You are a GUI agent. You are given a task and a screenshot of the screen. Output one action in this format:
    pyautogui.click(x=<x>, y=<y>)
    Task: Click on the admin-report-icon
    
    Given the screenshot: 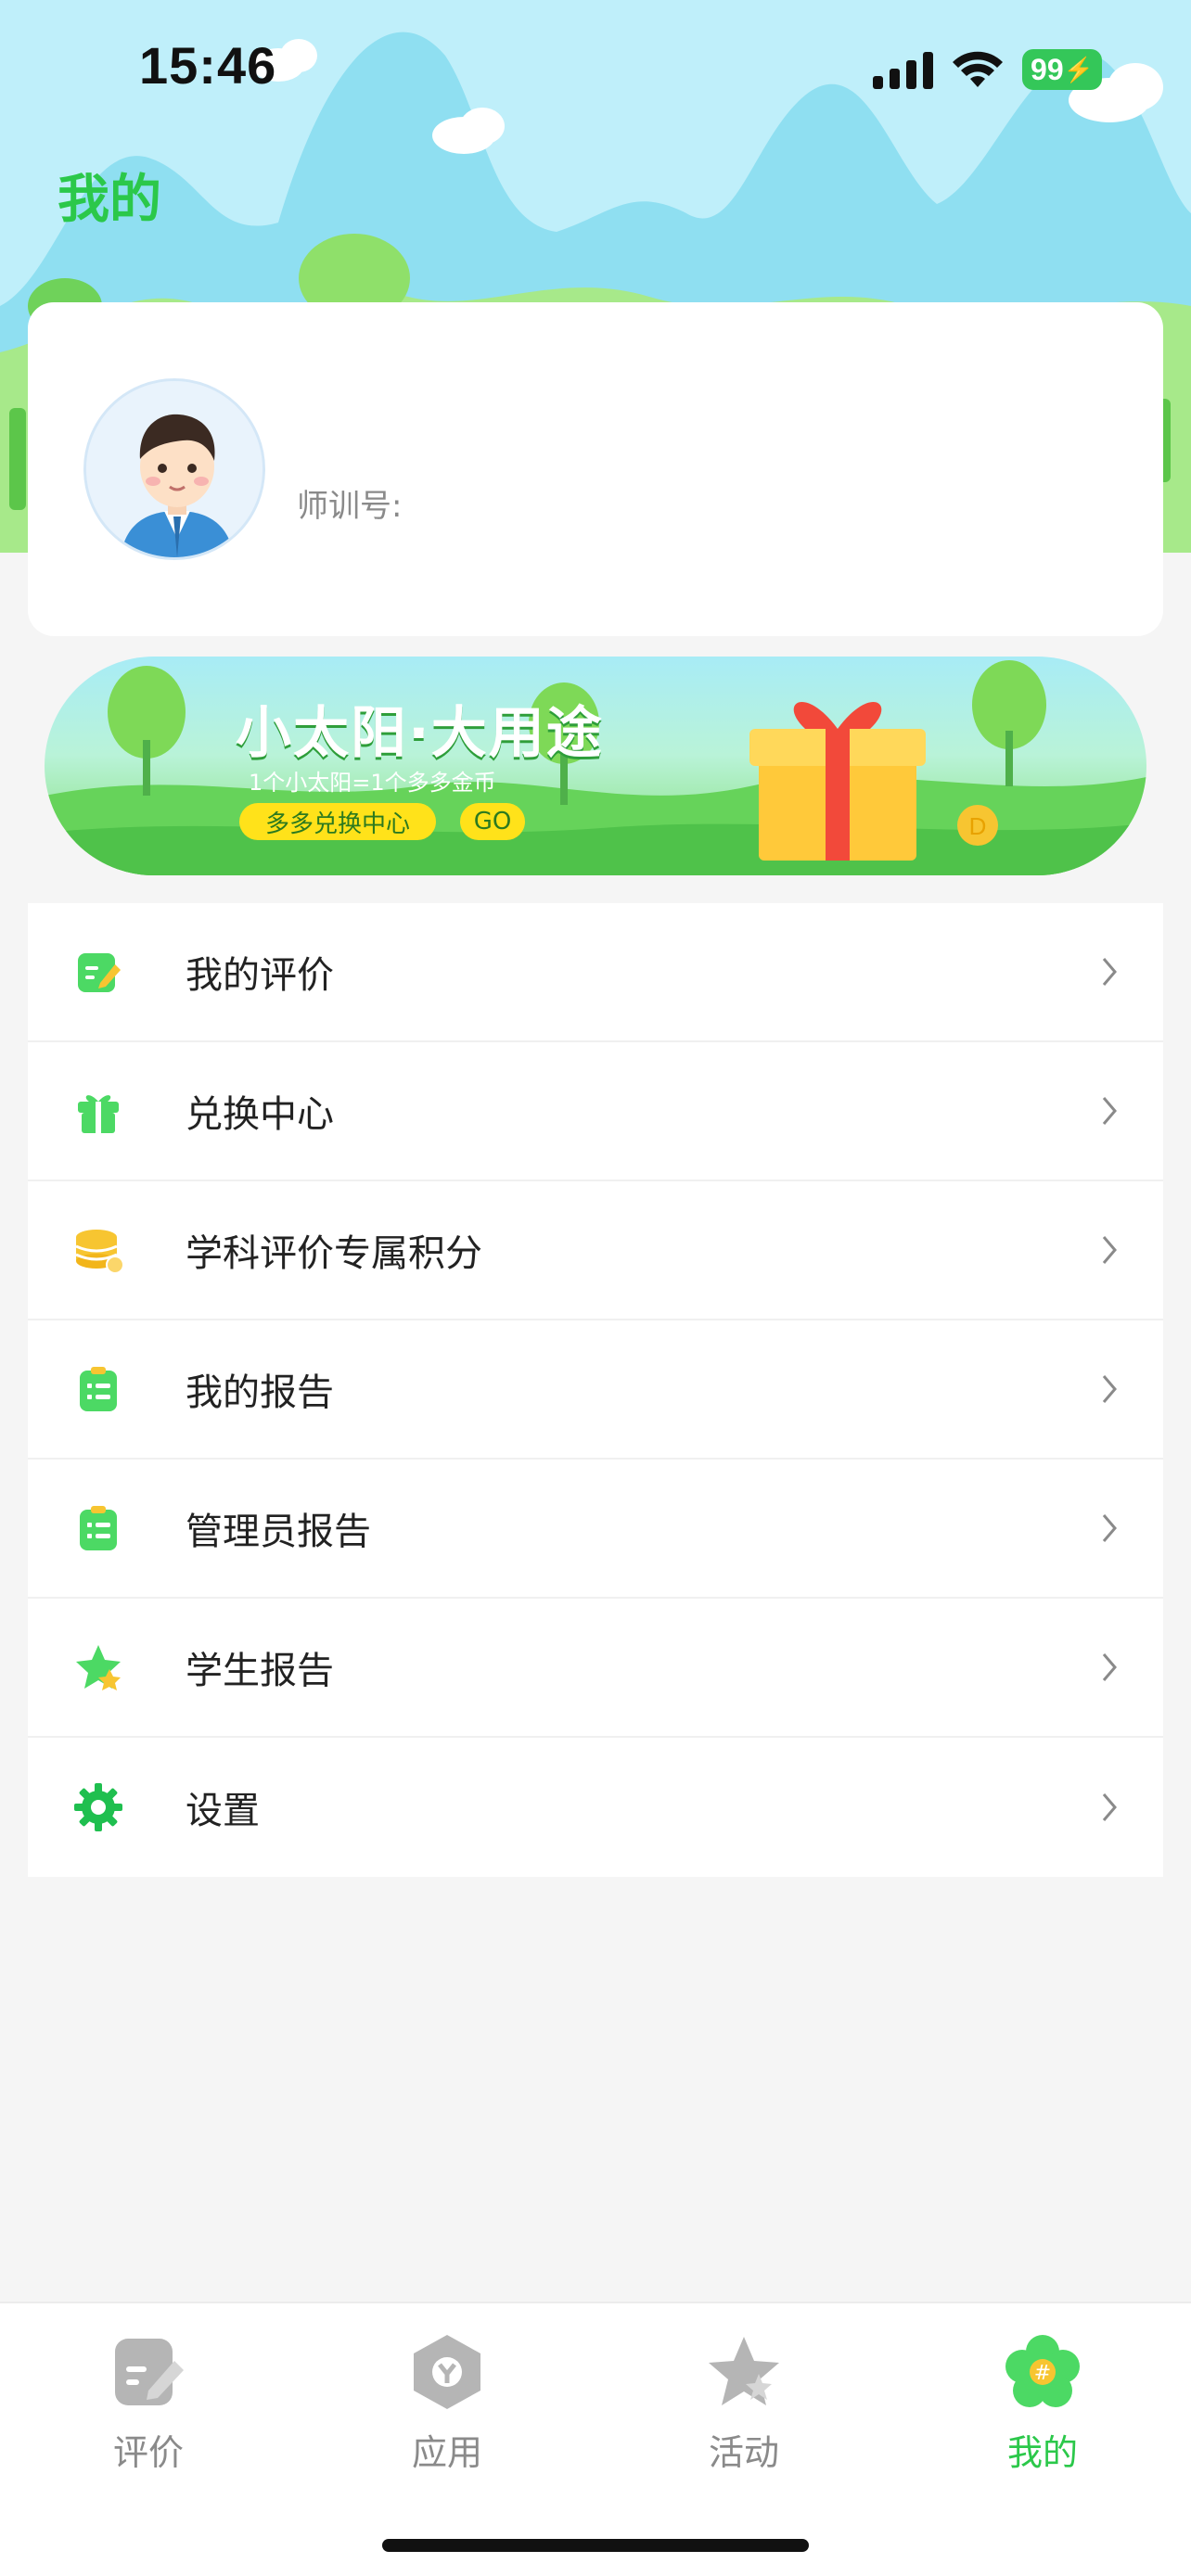 What is the action you would take?
    pyautogui.click(x=98, y=1528)
    